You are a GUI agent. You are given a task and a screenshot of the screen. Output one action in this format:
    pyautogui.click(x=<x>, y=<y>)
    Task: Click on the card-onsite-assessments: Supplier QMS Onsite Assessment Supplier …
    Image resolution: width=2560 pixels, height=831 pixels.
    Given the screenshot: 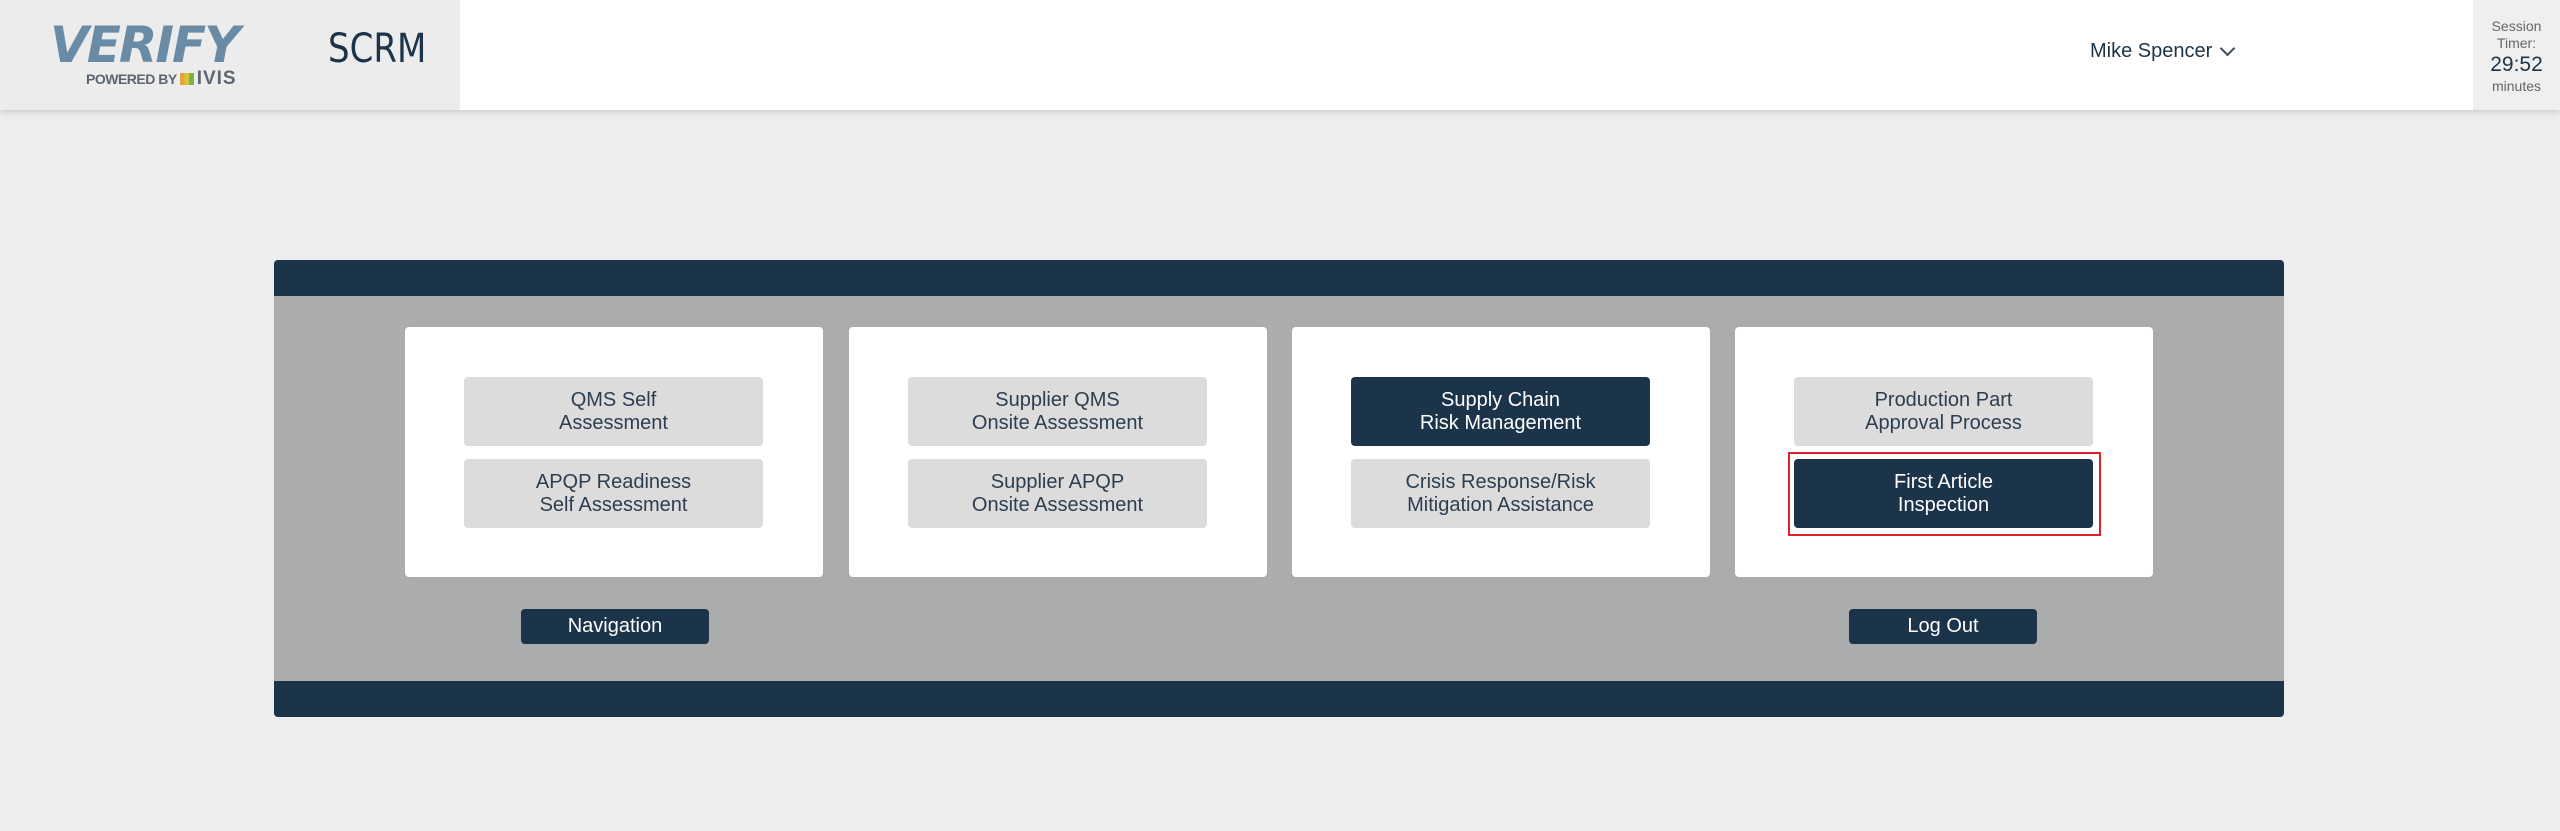 What is the action you would take?
    pyautogui.click(x=1058, y=452)
    